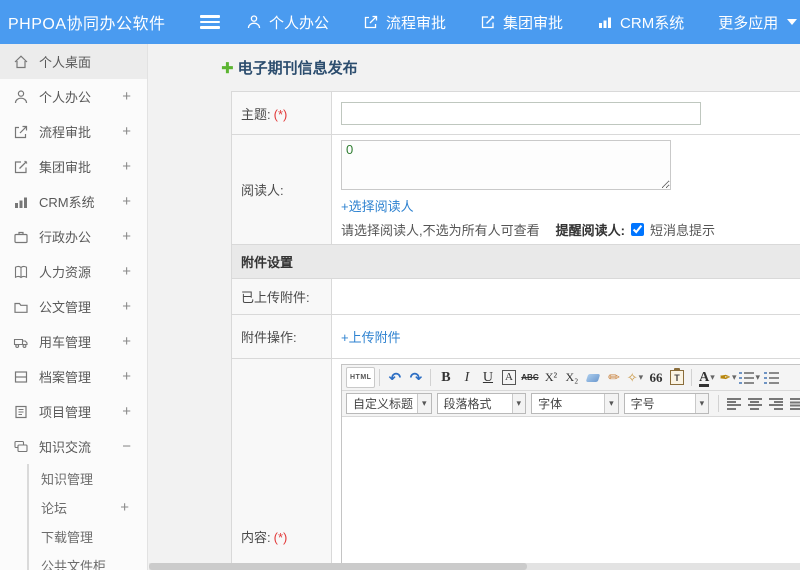 The height and width of the screenshot is (570, 800). Describe the element at coordinates (487, 377) in the screenshot. I see `underline-button: U` at that location.